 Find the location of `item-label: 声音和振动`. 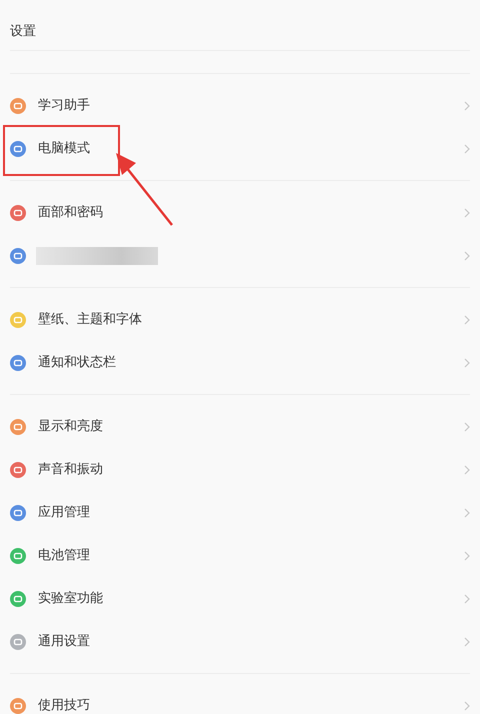

item-label: 声音和振动 is located at coordinates (70, 469).